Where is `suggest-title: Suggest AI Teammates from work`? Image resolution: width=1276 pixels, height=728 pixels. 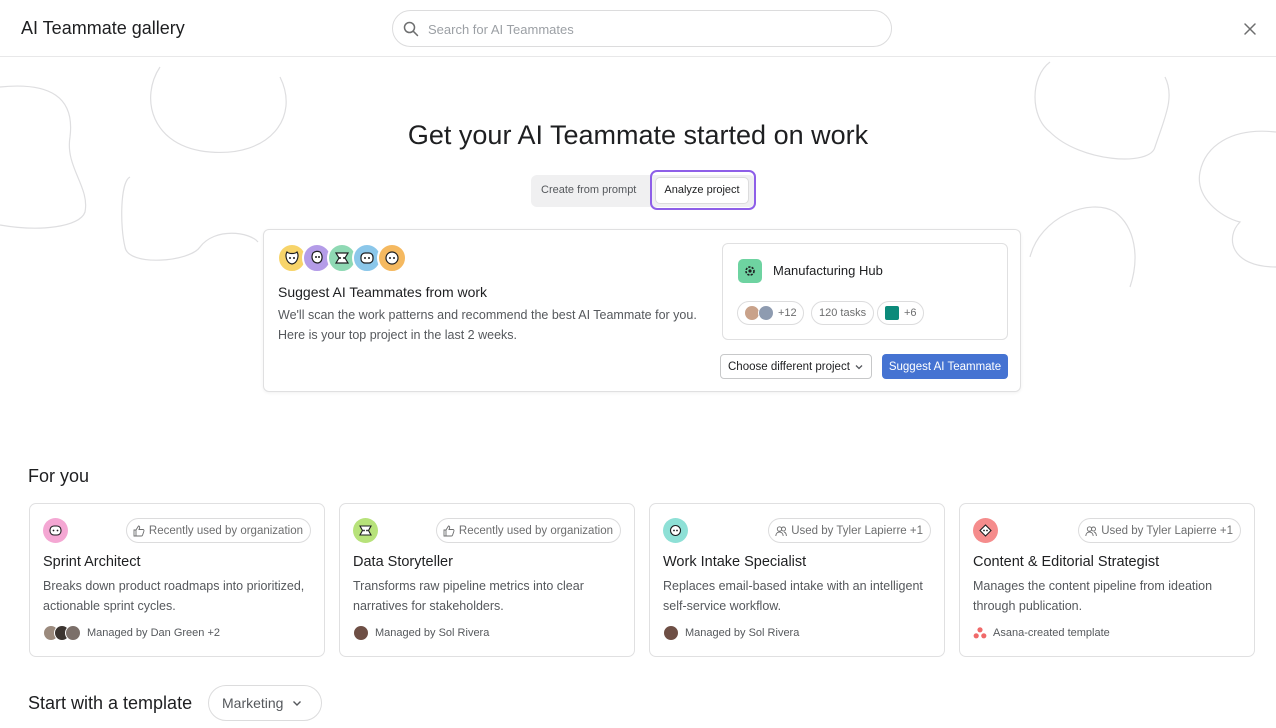 suggest-title: Suggest AI Teammates from work is located at coordinates (383, 292).